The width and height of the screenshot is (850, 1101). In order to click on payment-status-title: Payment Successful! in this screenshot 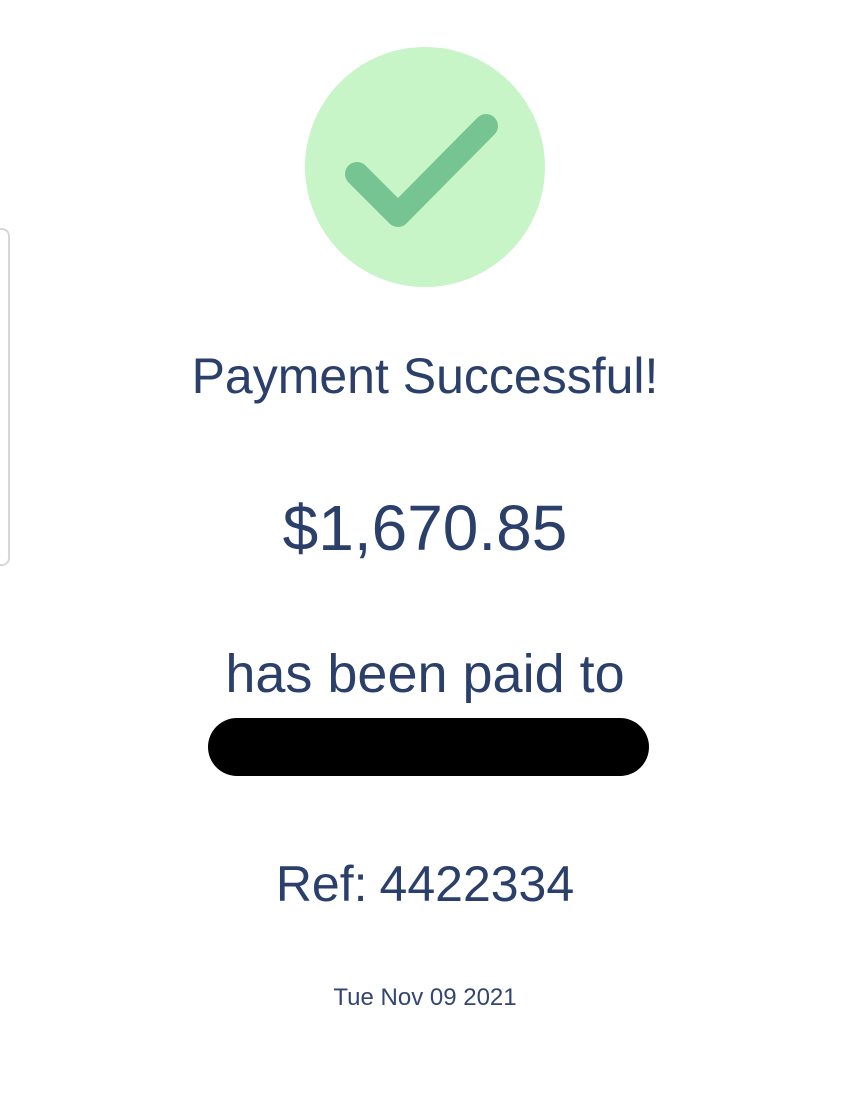, I will do `click(425, 376)`.